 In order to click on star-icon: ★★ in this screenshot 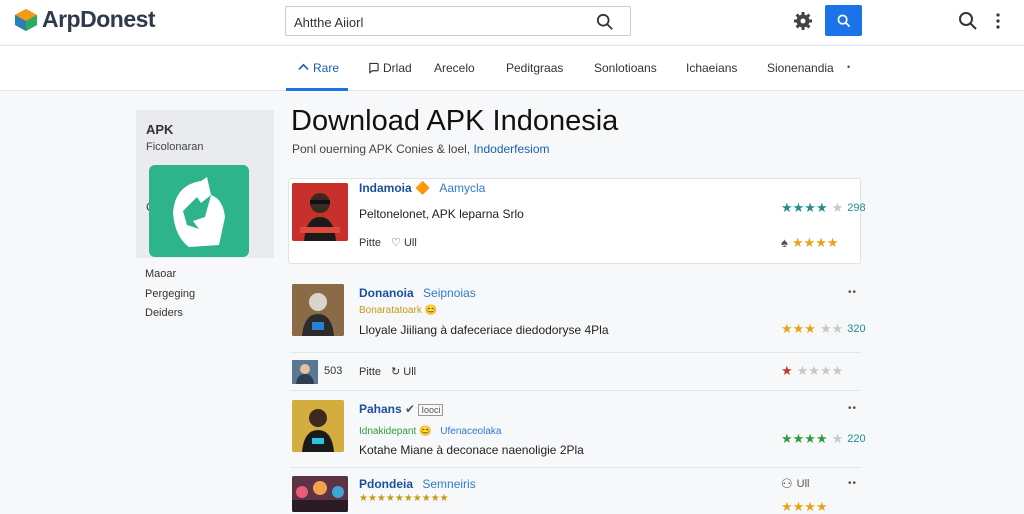, I will do `click(831, 328)`.